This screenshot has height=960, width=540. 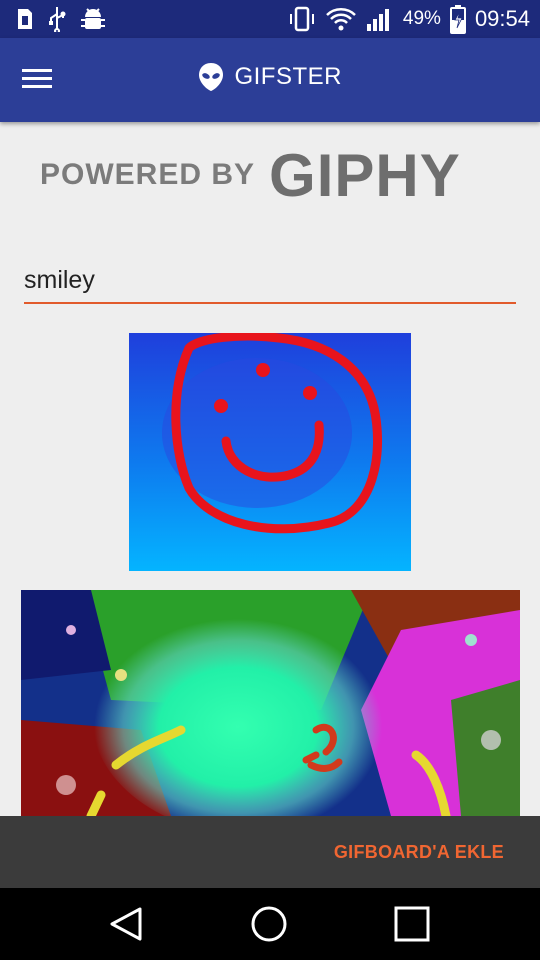 I want to click on smiley-face-gif, so click(x=270, y=451).